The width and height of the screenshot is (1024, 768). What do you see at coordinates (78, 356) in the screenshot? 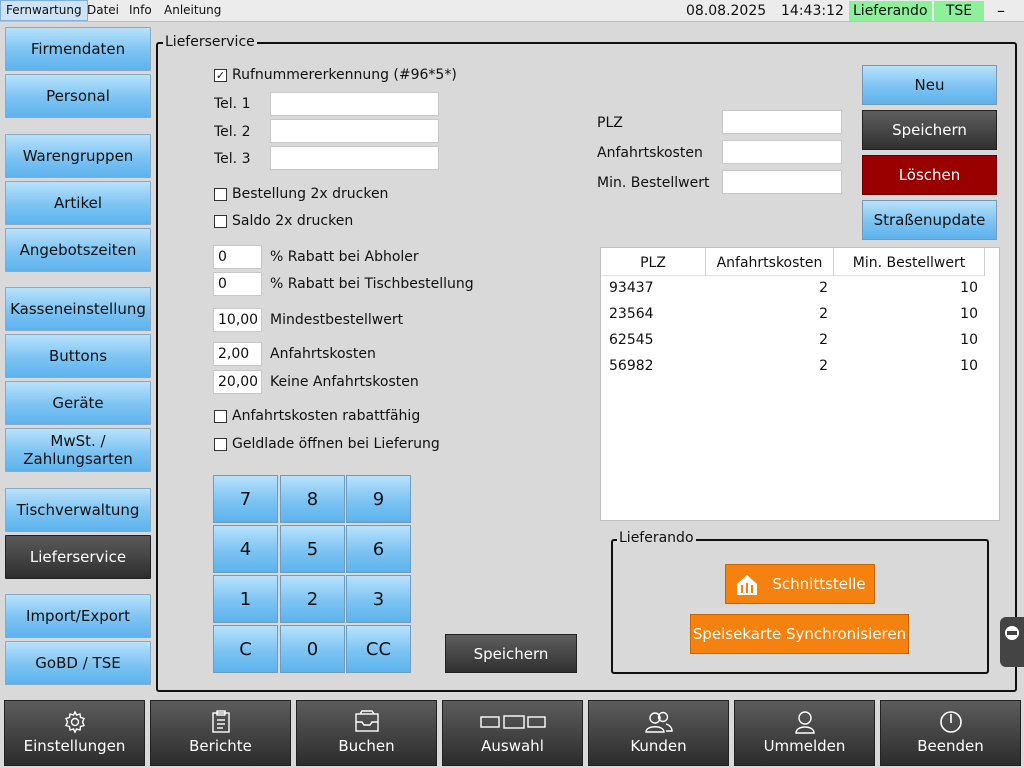
I see `sidebar-item-buttons: Buttons` at bounding box center [78, 356].